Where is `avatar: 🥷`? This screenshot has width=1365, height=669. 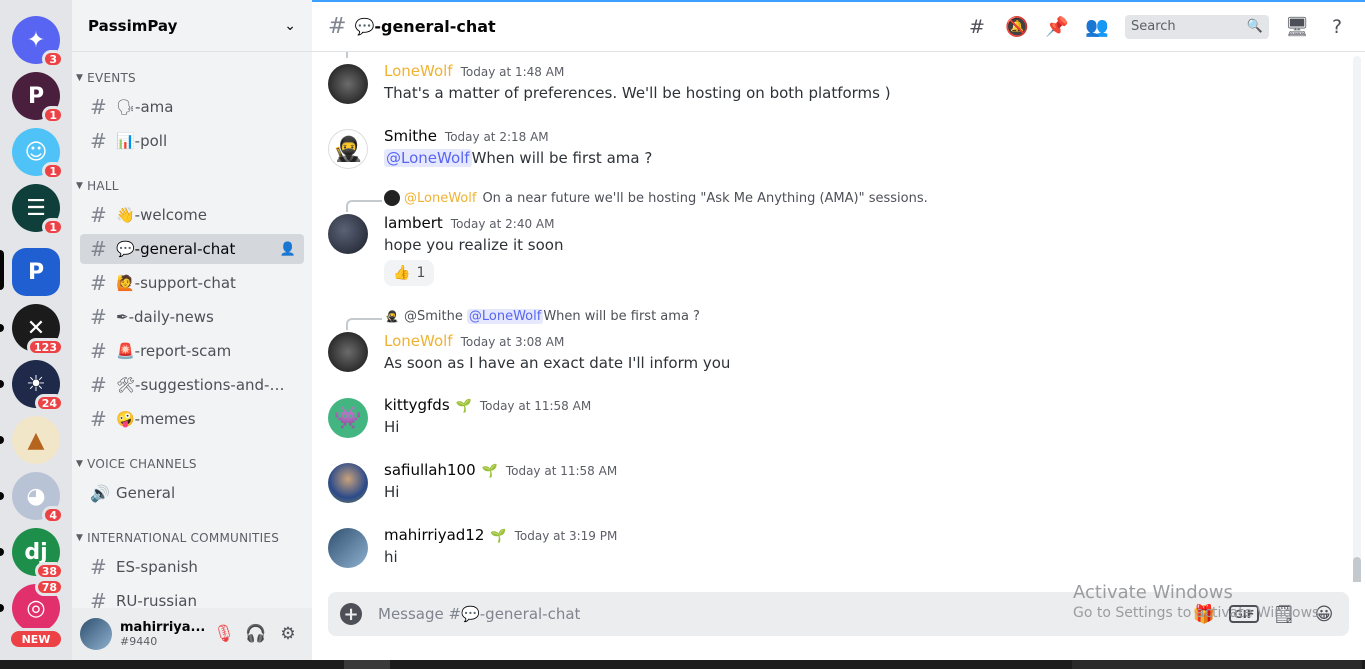 avatar: 🥷 is located at coordinates (348, 149).